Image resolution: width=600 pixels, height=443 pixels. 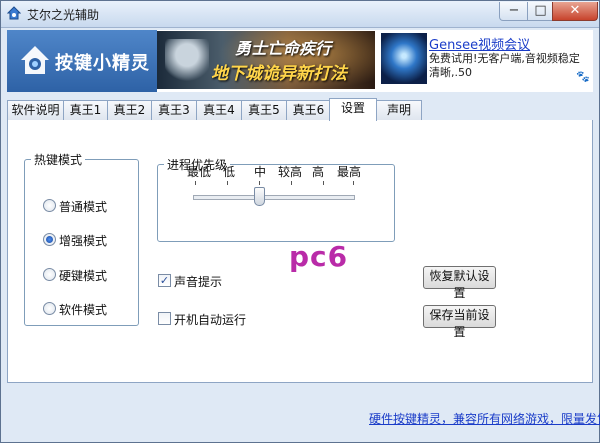 What do you see at coordinates (290, 172) in the screenshot?
I see `priority-label-above-normal: 较高` at bounding box center [290, 172].